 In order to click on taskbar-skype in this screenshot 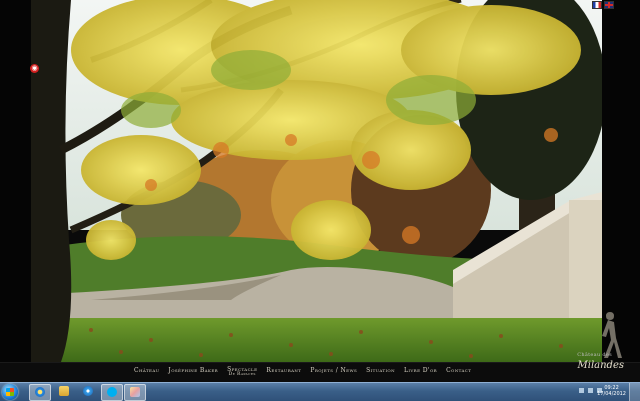, I will do `click(112, 392)`.